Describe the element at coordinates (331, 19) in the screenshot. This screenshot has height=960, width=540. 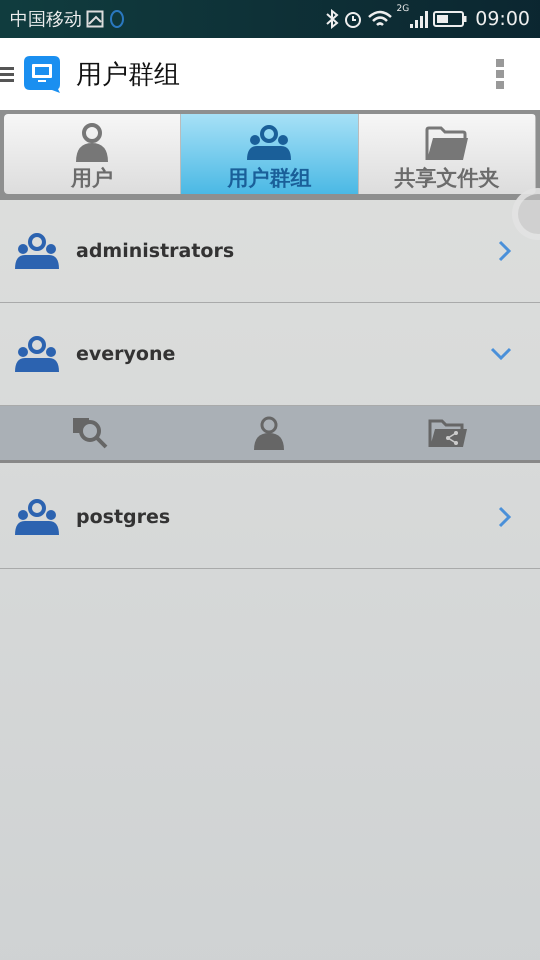
I see `bluetooth-icon` at that location.